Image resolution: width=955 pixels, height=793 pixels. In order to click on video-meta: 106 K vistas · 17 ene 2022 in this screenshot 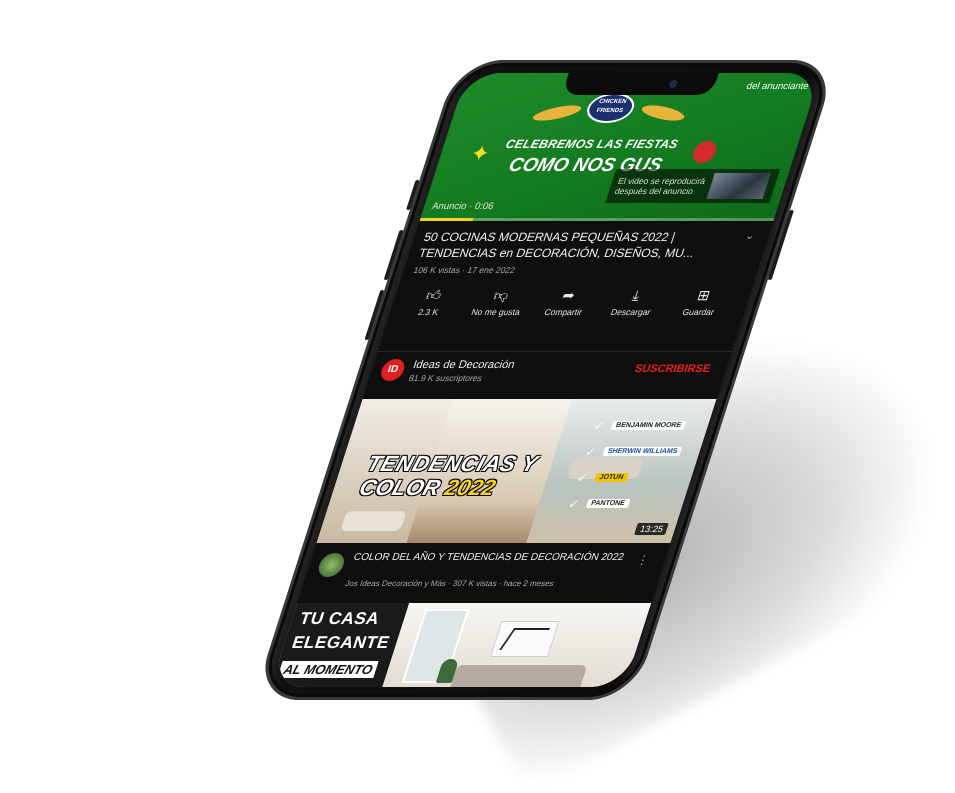, I will do `click(464, 270)`.